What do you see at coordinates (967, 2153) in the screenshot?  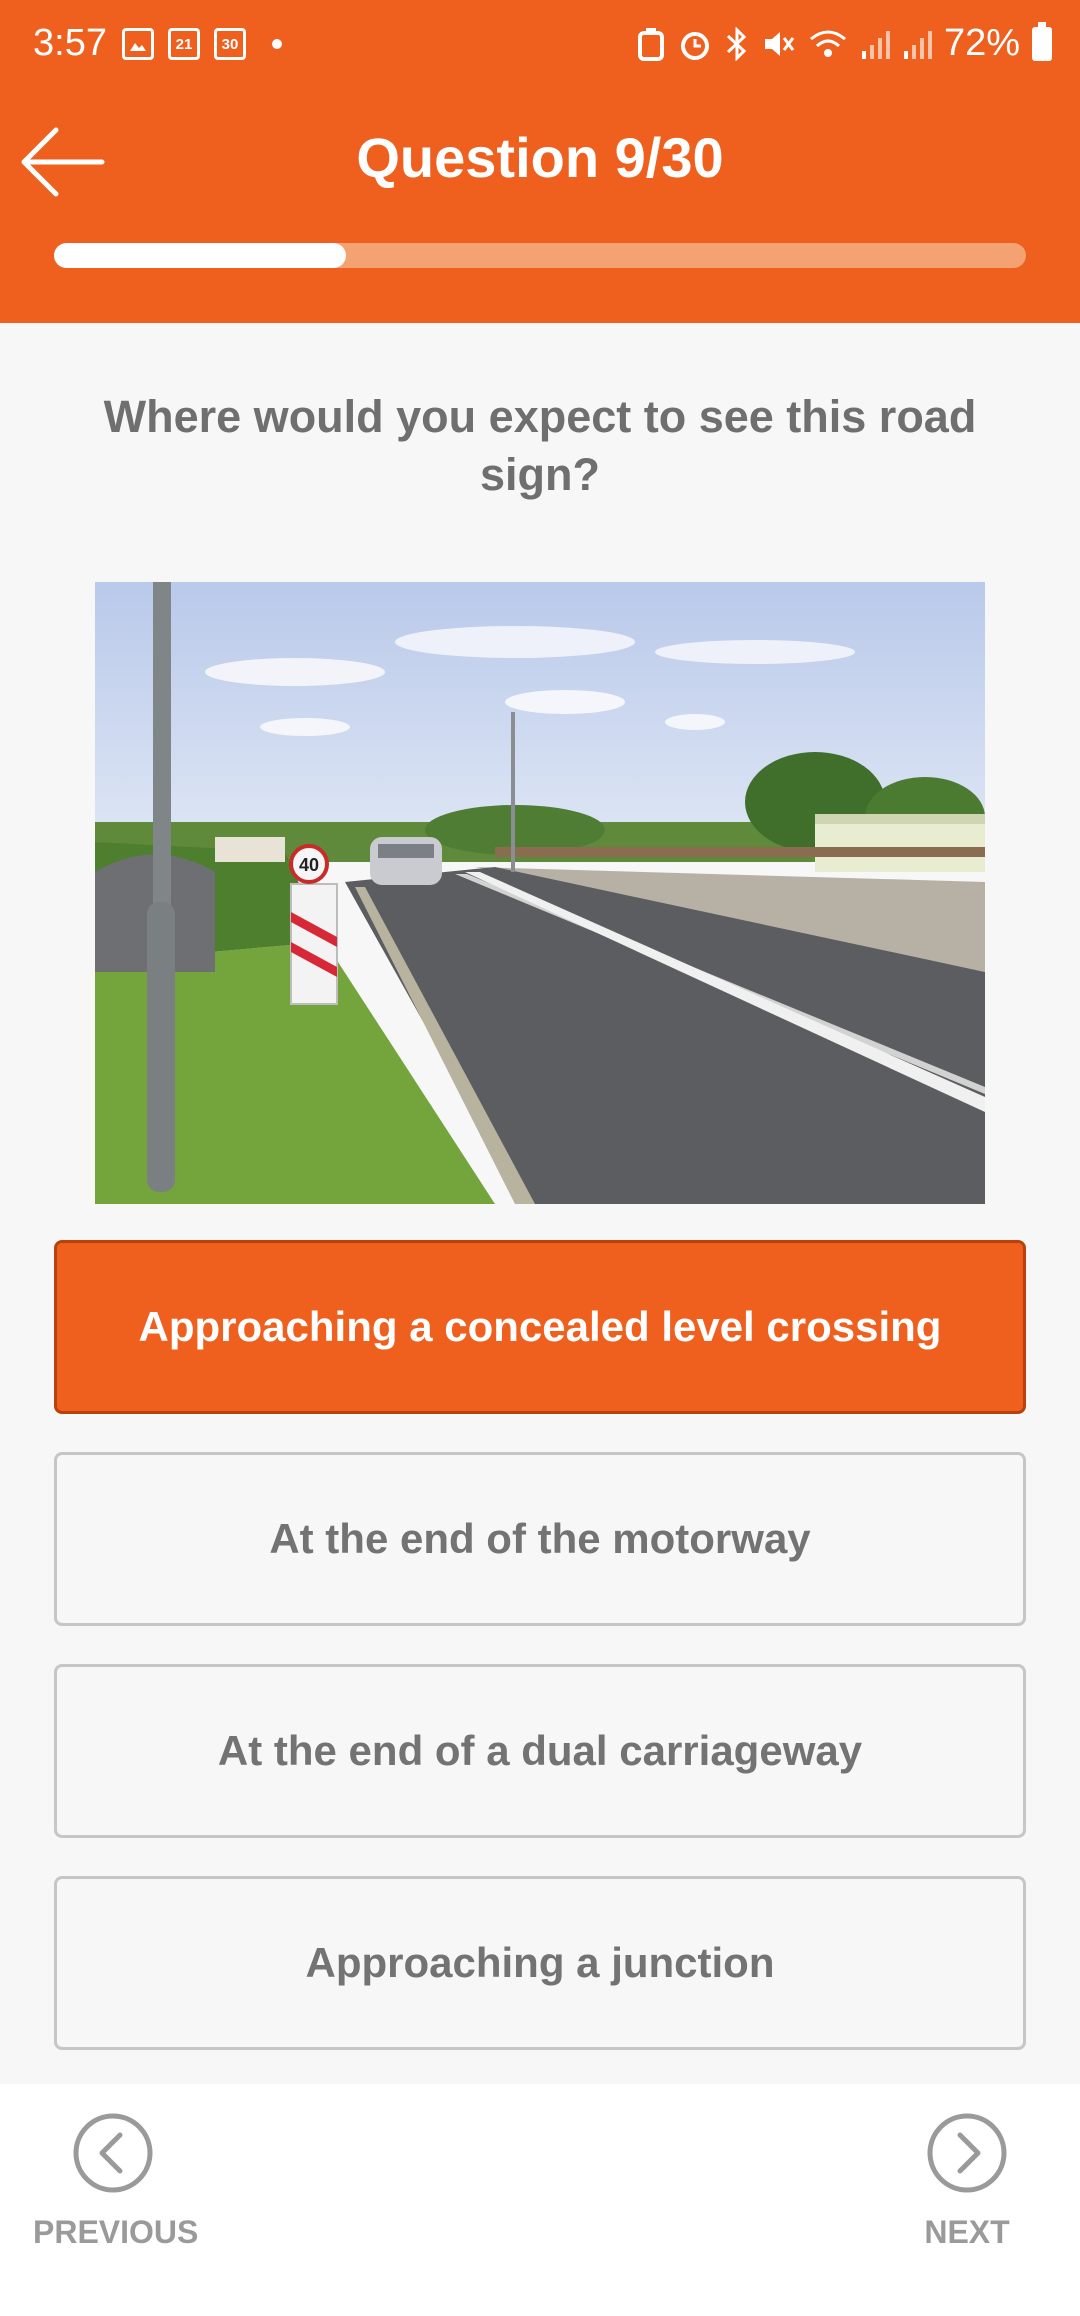 I see `chevron-right-icon` at bounding box center [967, 2153].